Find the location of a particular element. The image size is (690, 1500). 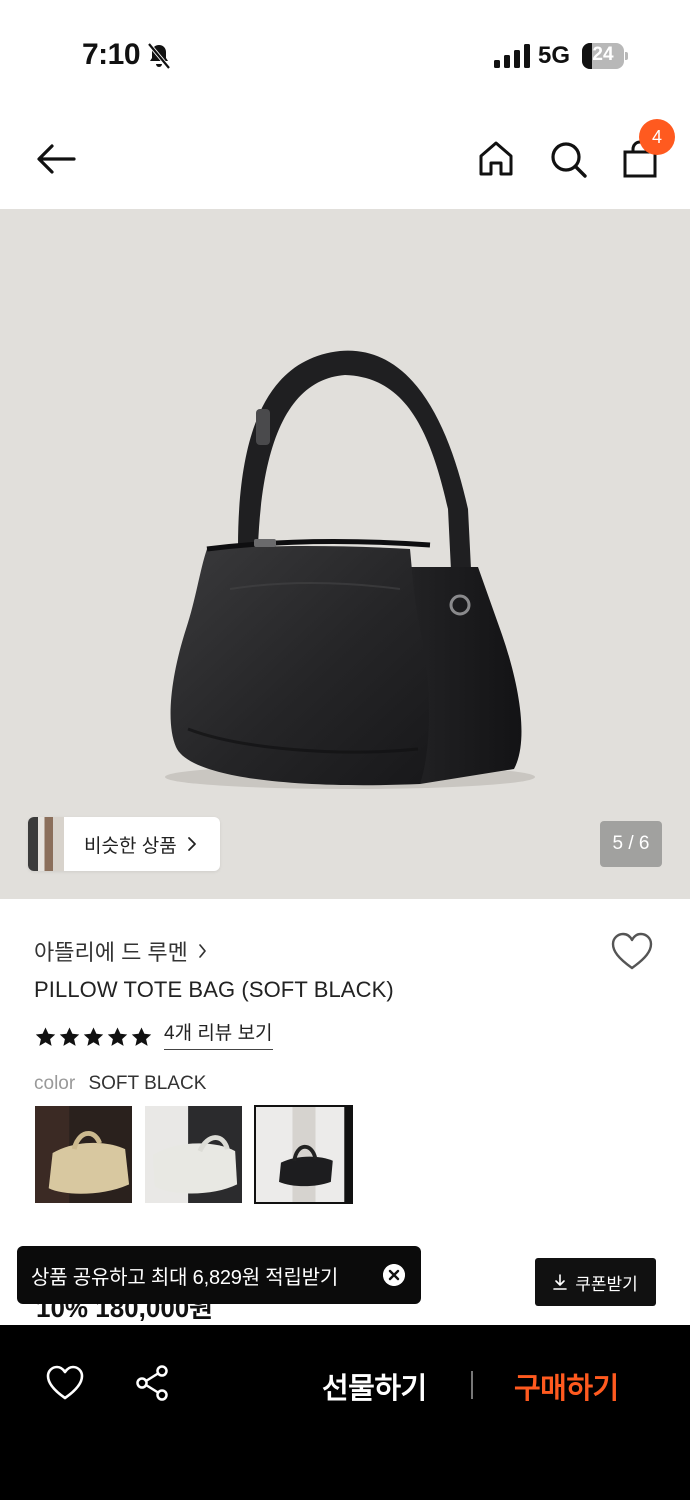

coupon-download-button: 쿠폰받기 is located at coordinates (595, 1282).